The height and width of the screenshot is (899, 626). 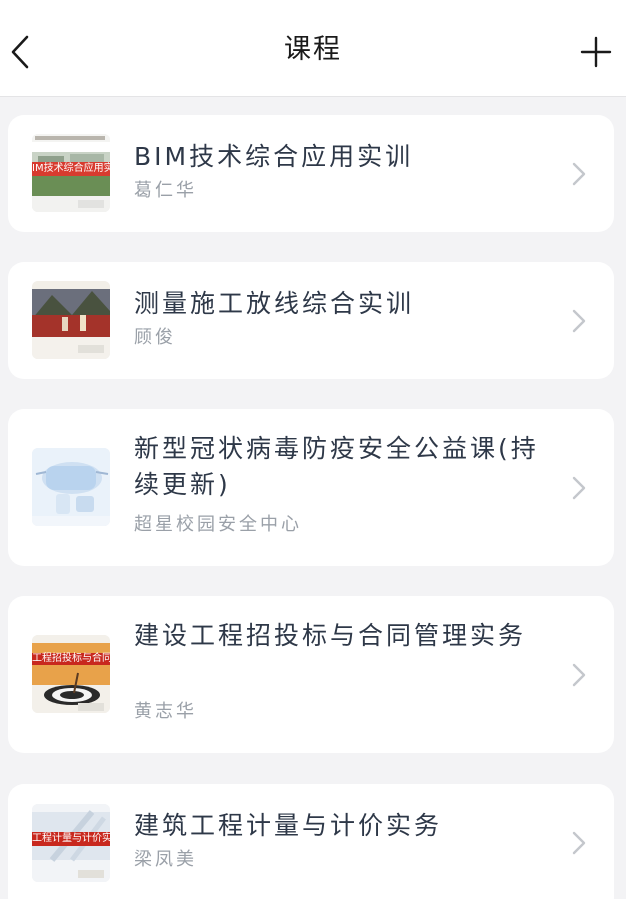 What do you see at coordinates (165, 190) in the screenshot?
I see `course-author: 葛仁华` at bounding box center [165, 190].